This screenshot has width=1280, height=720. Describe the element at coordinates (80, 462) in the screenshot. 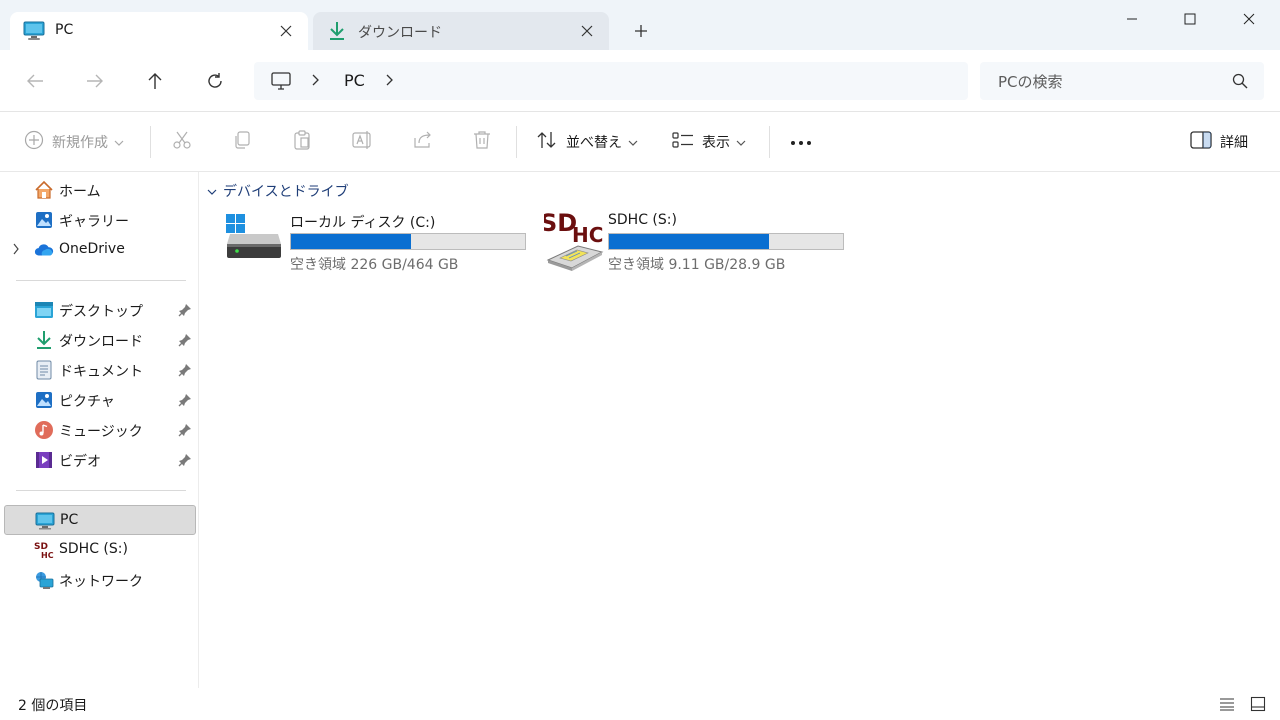

I see `sidebar-item-label: ビデオ` at that location.